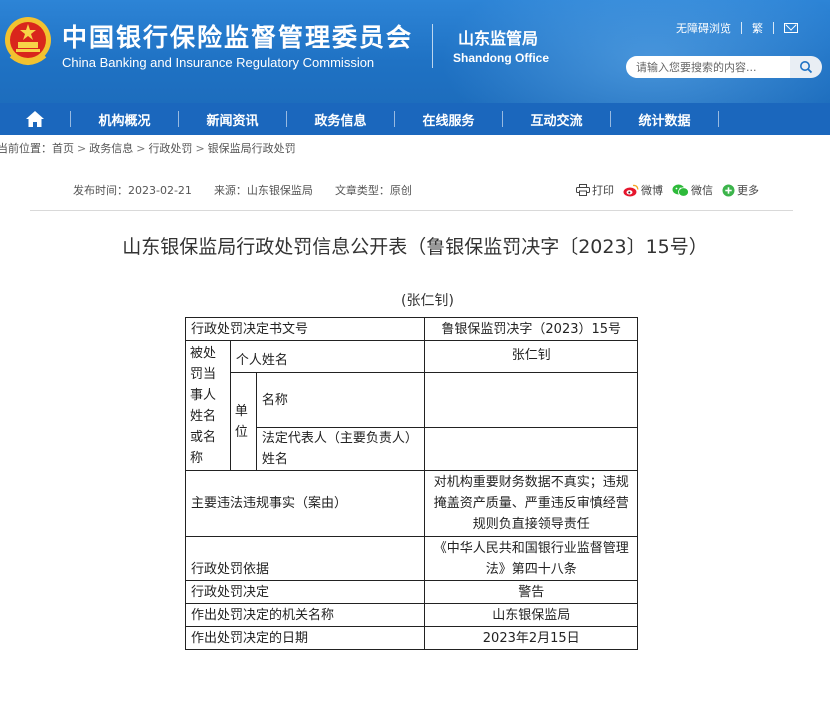 This screenshot has height=706, width=830. Describe the element at coordinates (170, 148) in the screenshot. I see `breadcrumb-penalties: 行政处罚` at that location.